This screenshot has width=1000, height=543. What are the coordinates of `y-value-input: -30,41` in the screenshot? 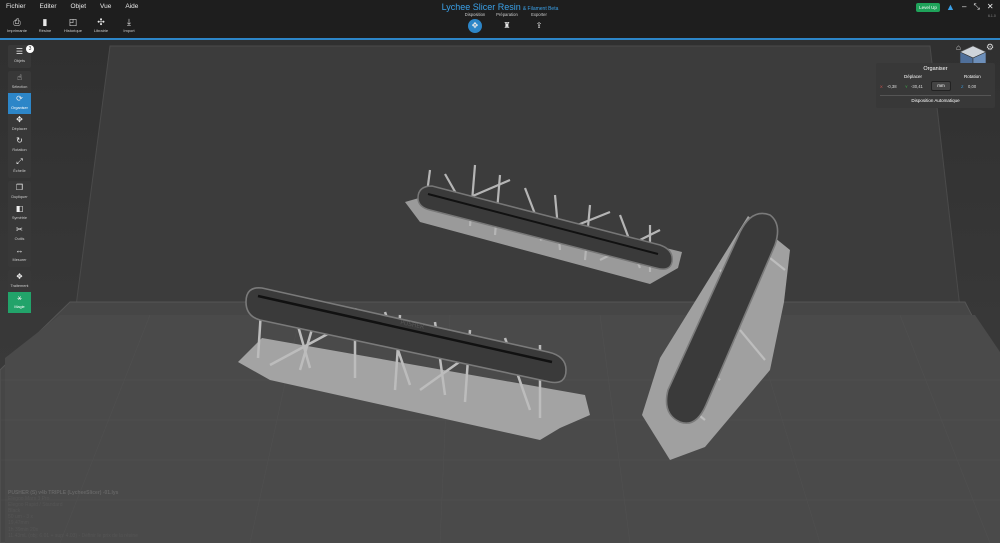 It's located at (917, 86).